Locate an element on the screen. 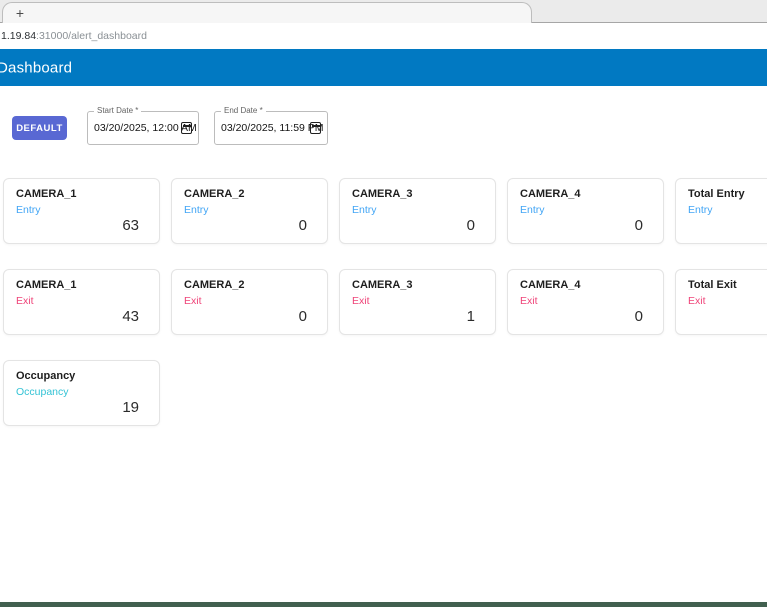 The height and width of the screenshot is (608, 767). card-metric-label: Occupancy is located at coordinates (42, 392).